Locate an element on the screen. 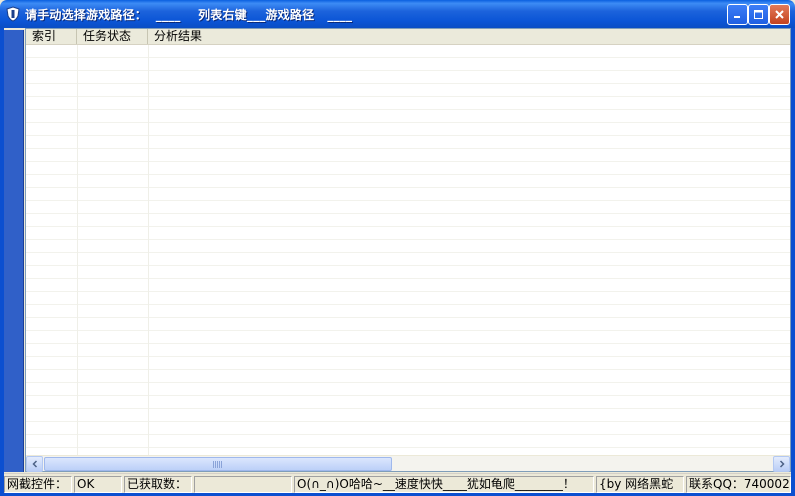 This screenshot has height=496, width=795. column-header-result: 分析结果 is located at coordinates (469, 36).